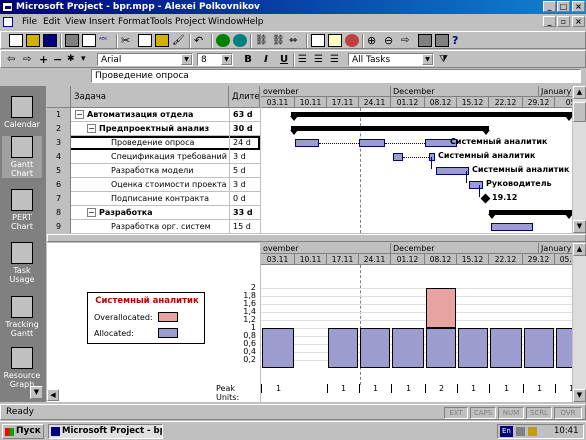 This screenshot has width=586, height=440. What do you see at coordinates (29, 22) in the screenshot?
I see `menu-file: File` at bounding box center [29, 22].